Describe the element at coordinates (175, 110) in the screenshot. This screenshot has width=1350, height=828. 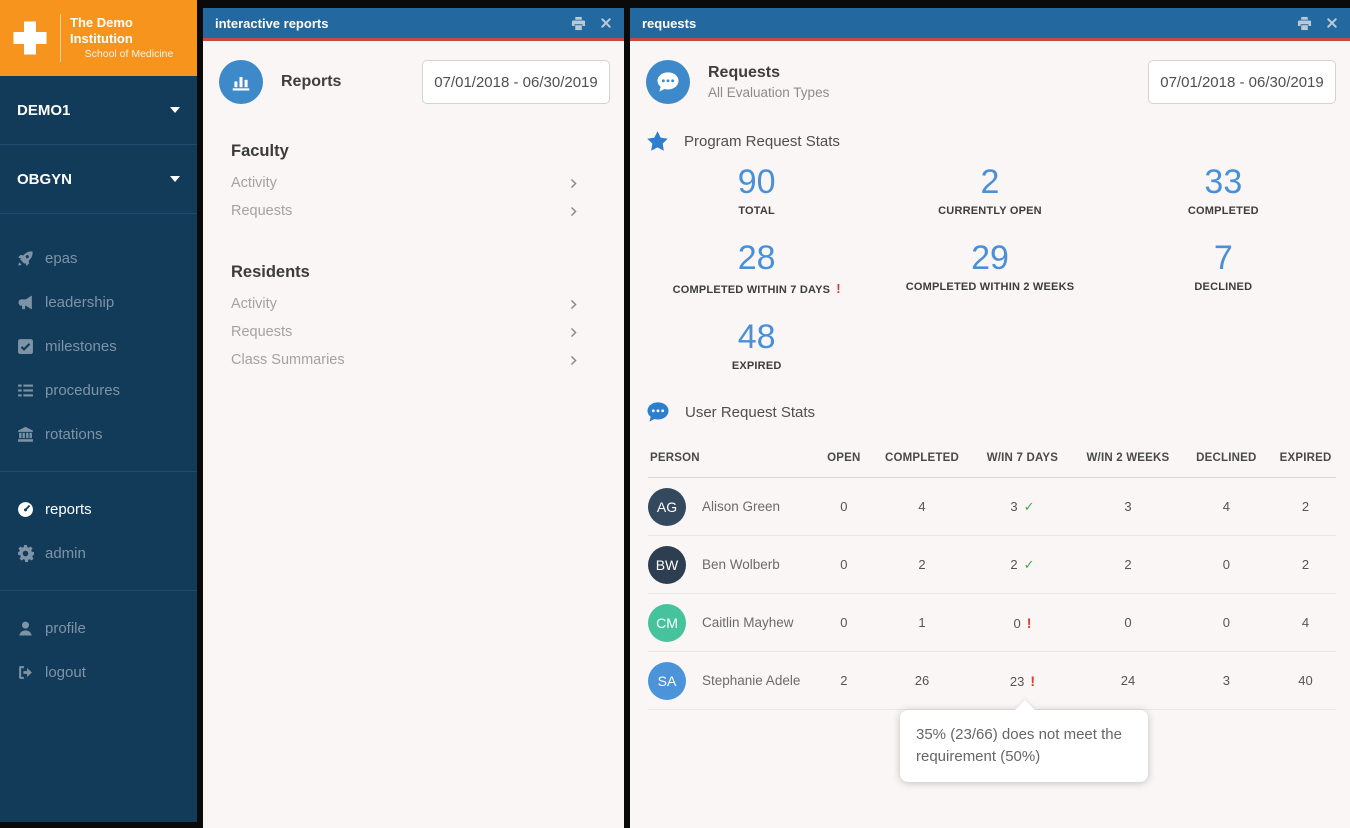
I see `chevron-down-icon` at that location.